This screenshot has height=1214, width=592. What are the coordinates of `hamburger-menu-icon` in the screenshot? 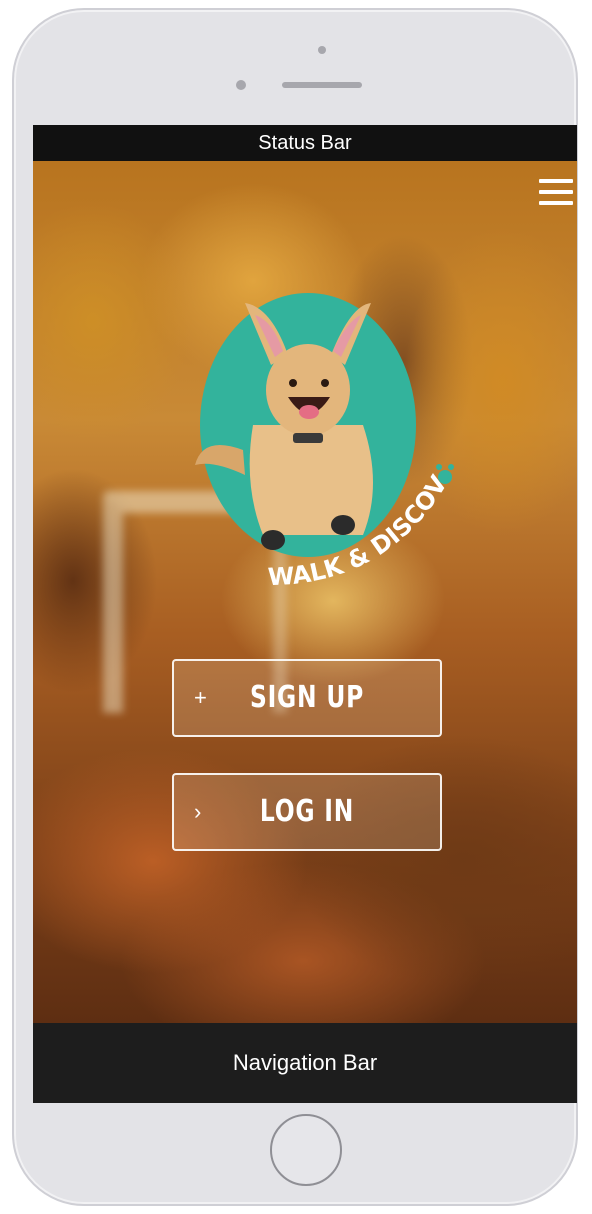 It's located at (556, 192).